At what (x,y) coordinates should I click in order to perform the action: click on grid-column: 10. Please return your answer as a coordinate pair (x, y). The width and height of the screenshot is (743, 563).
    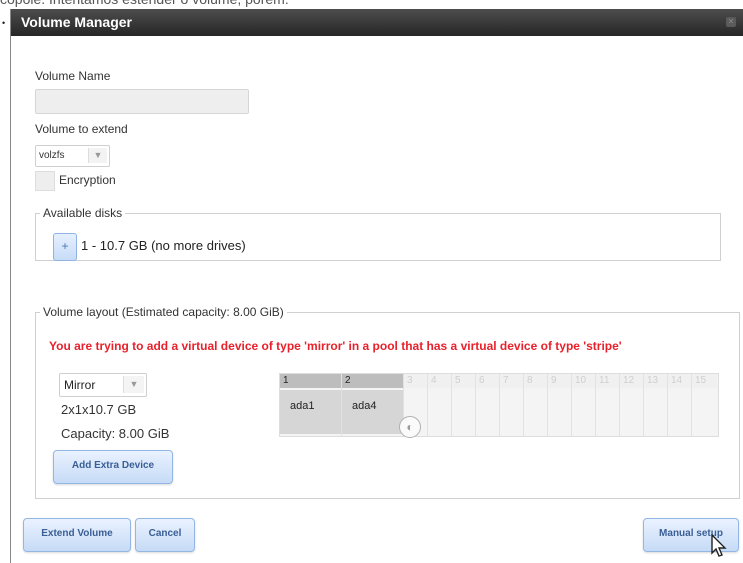
    Looking at the image, I should click on (584, 405).